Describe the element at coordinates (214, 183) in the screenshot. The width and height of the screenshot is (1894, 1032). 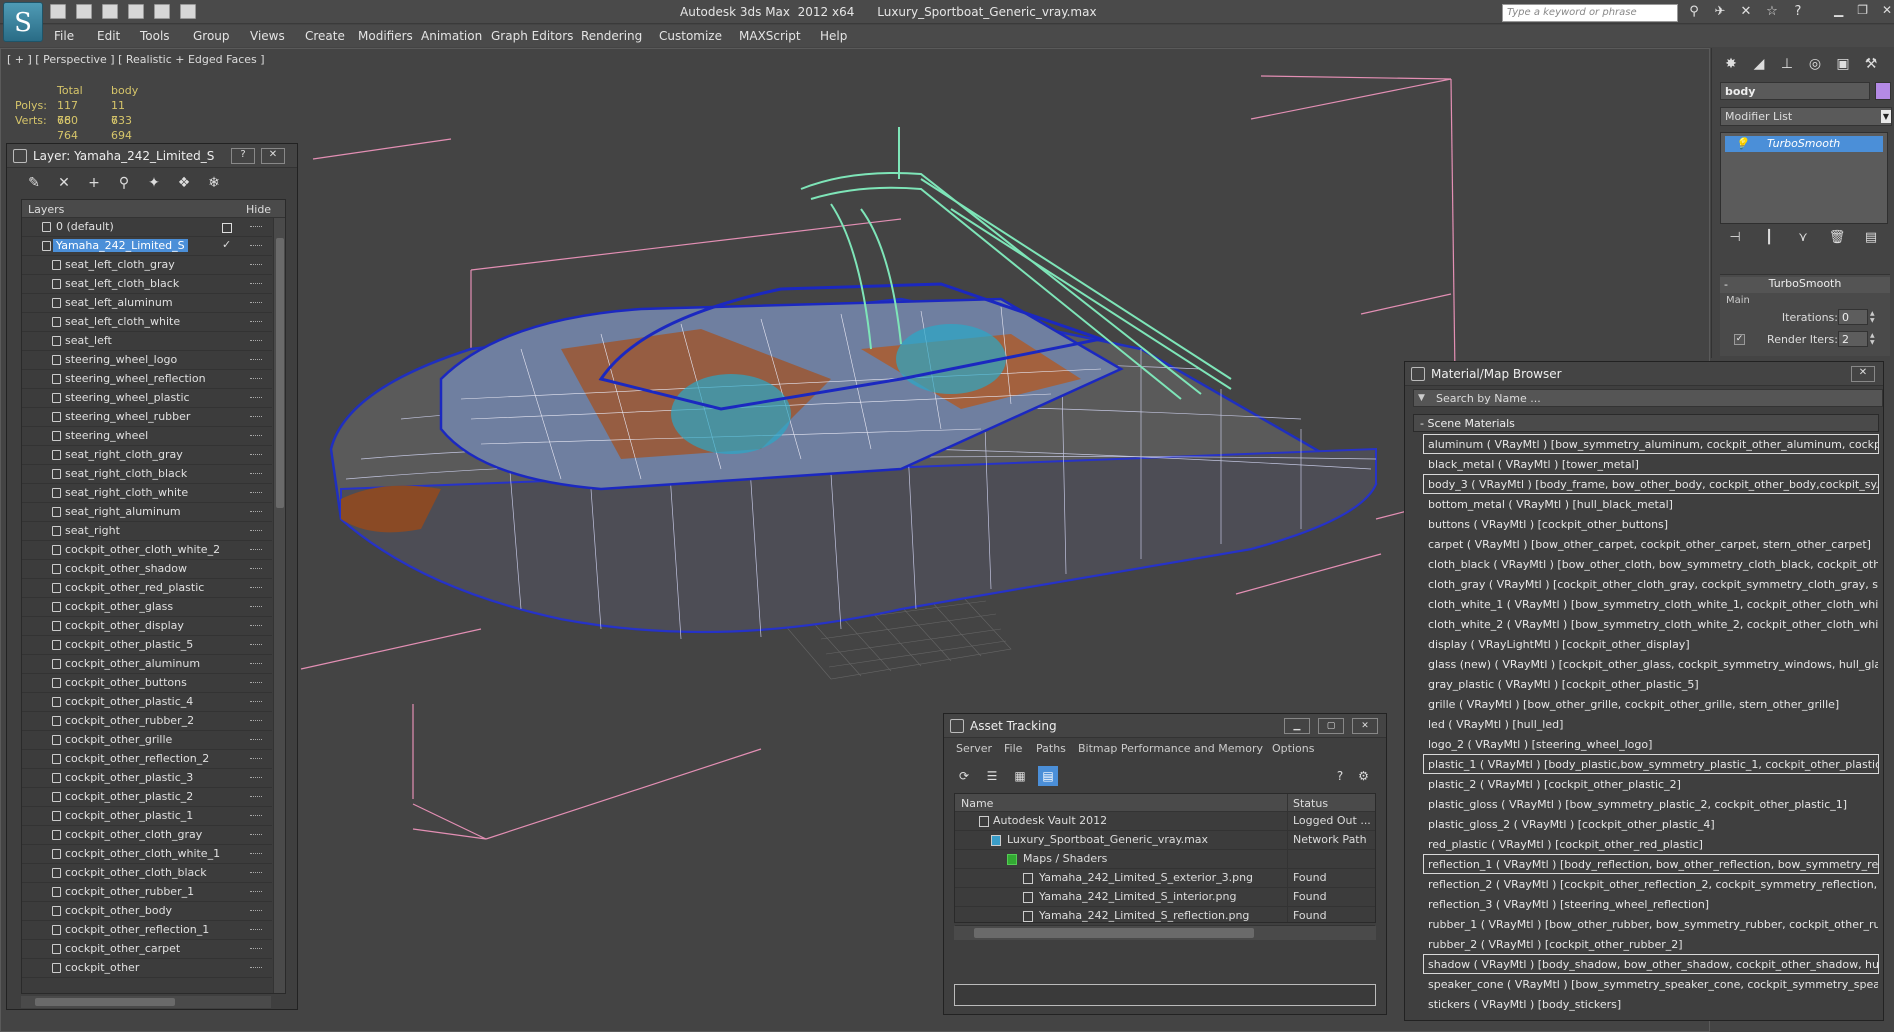
I see `freeze-all-layers-icon: ❄` at that location.